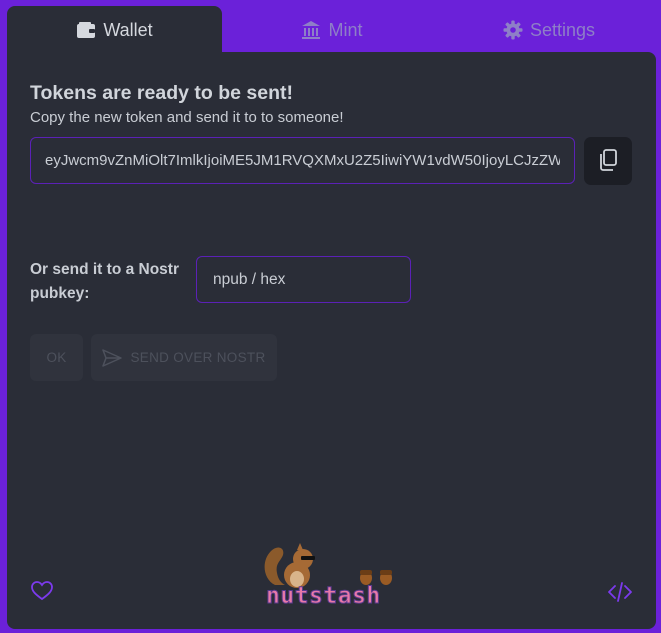 The height and width of the screenshot is (633, 661). I want to click on ok-button: OK, so click(56, 357).